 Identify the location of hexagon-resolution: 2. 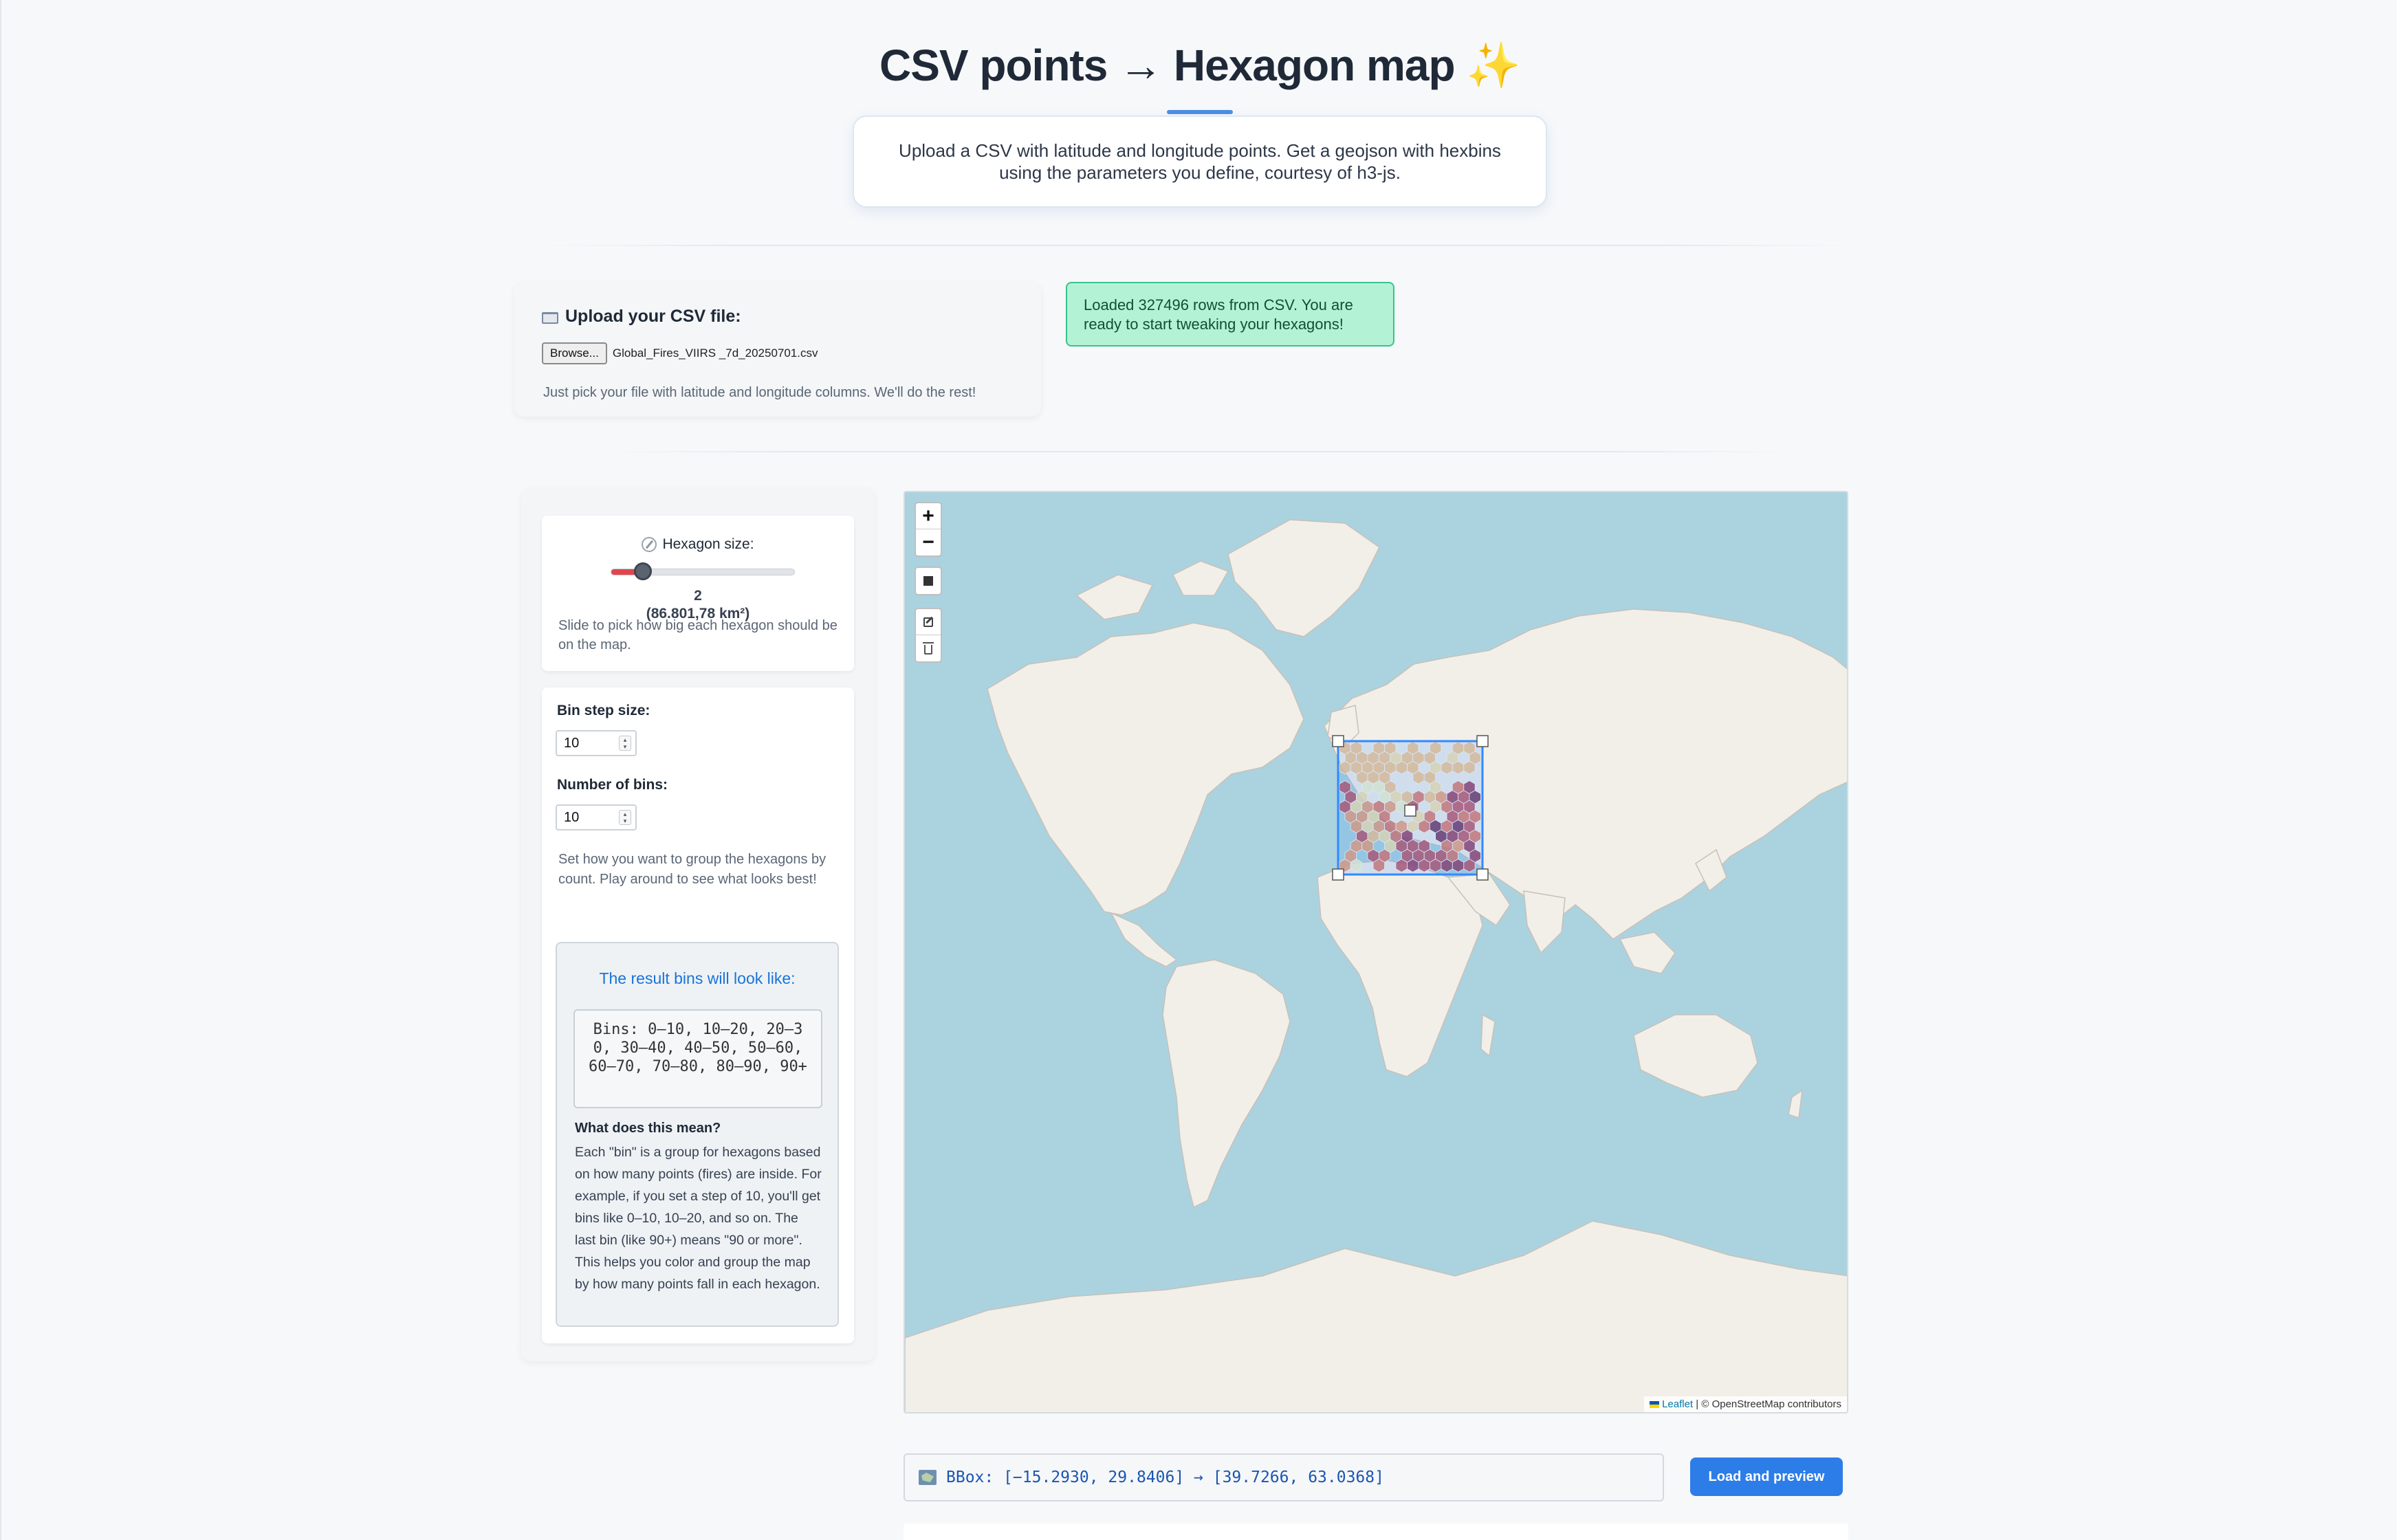
(698, 596).